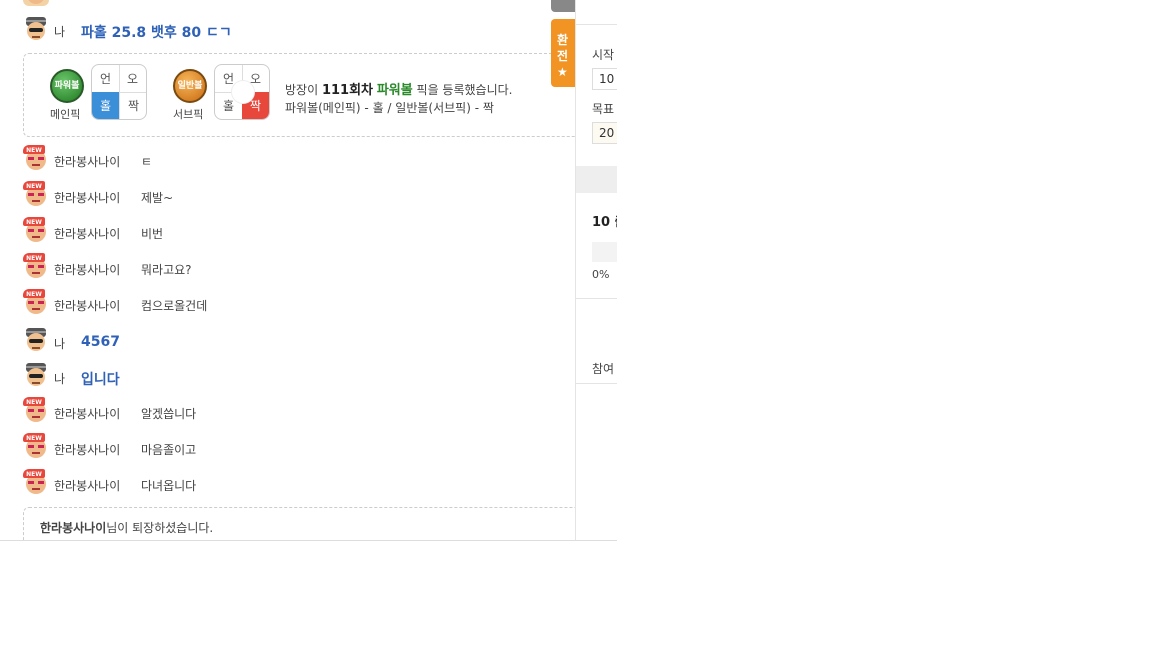 The width and height of the screenshot is (1152, 648). What do you see at coordinates (169, 450) in the screenshot?
I see `message-text: 마음졸이고` at bounding box center [169, 450].